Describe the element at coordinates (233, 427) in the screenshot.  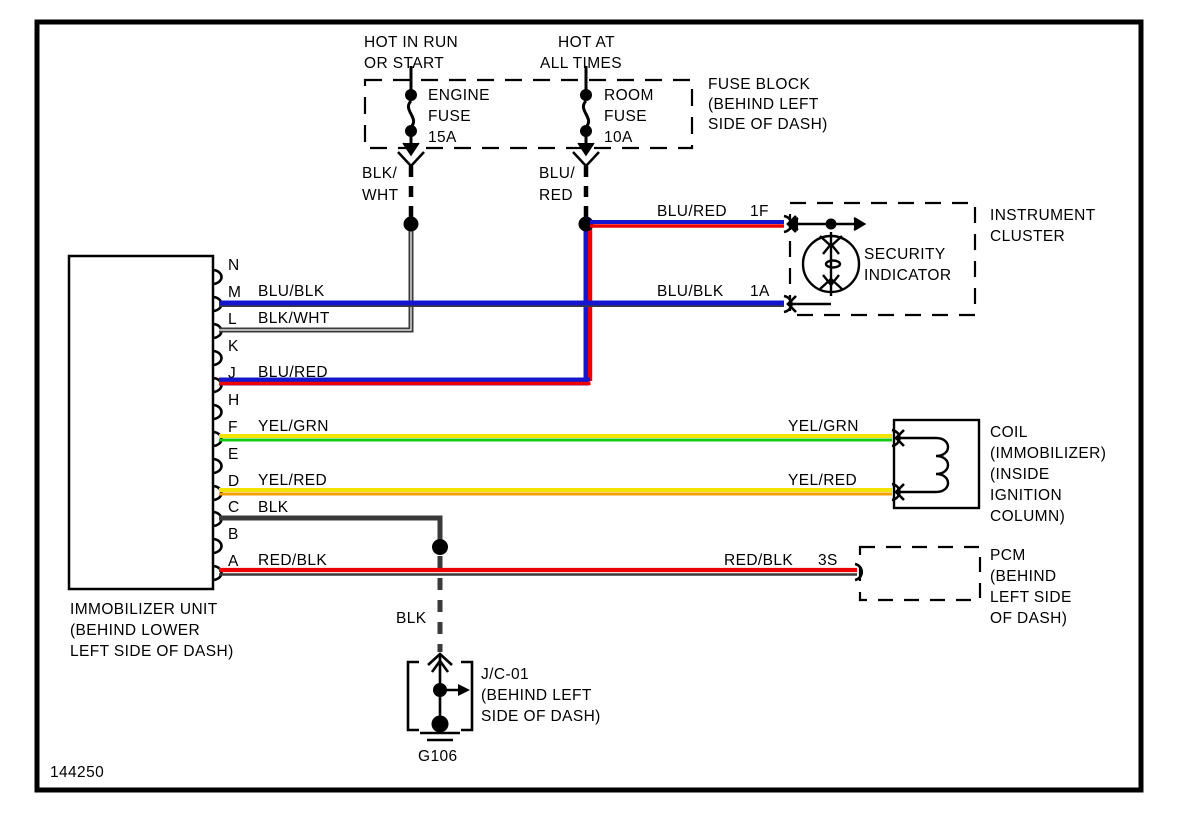
I see `pin-letter-F: F` at that location.